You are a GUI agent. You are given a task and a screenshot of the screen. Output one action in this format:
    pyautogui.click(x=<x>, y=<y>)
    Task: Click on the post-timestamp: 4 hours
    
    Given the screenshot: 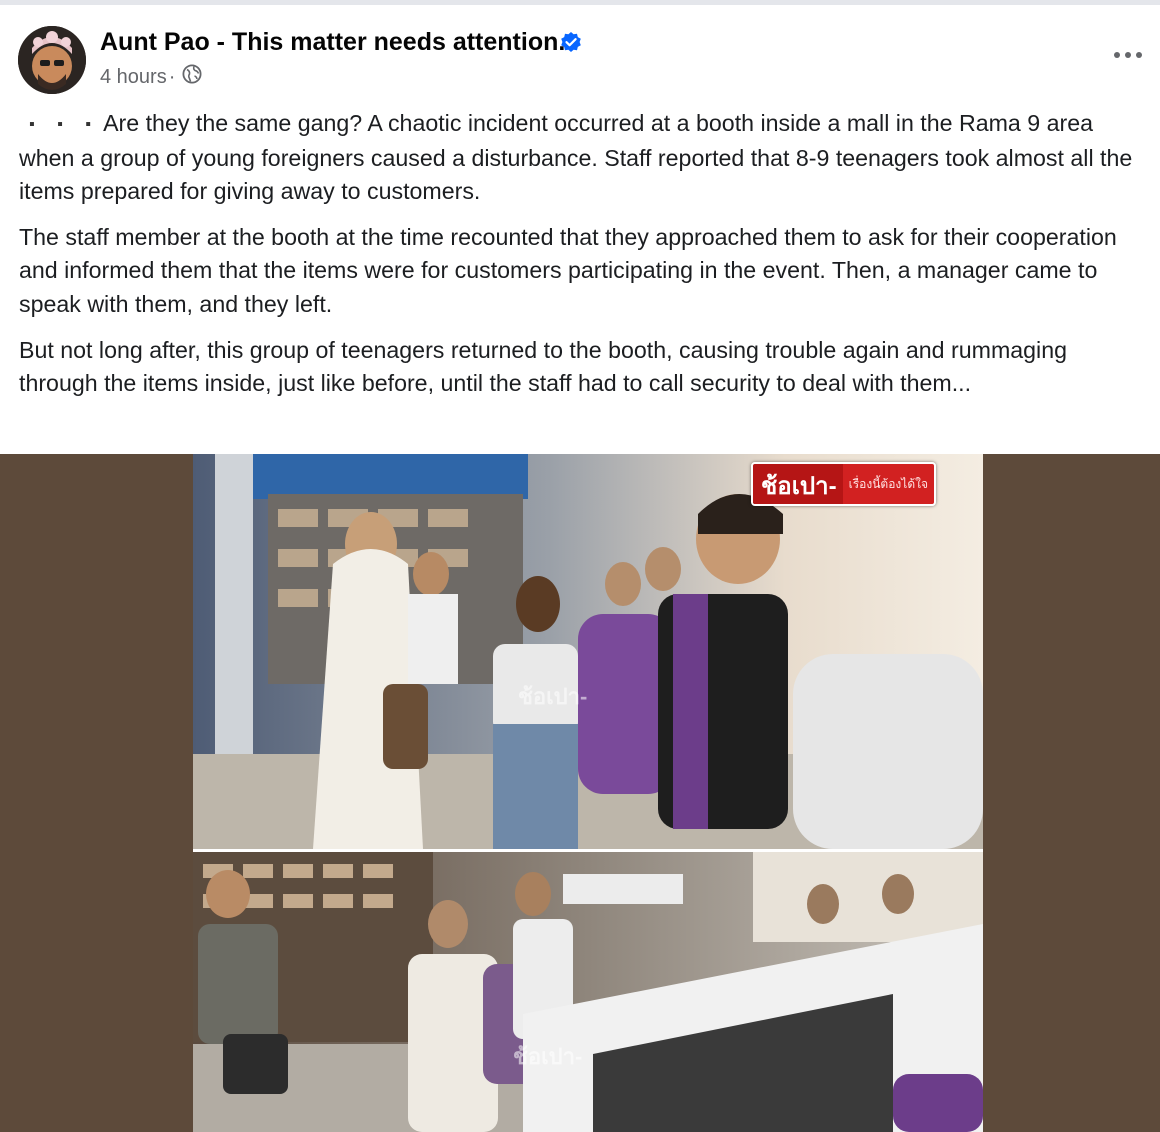 What is the action you would take?
    pyautogui.click(x=133, y=77)
    